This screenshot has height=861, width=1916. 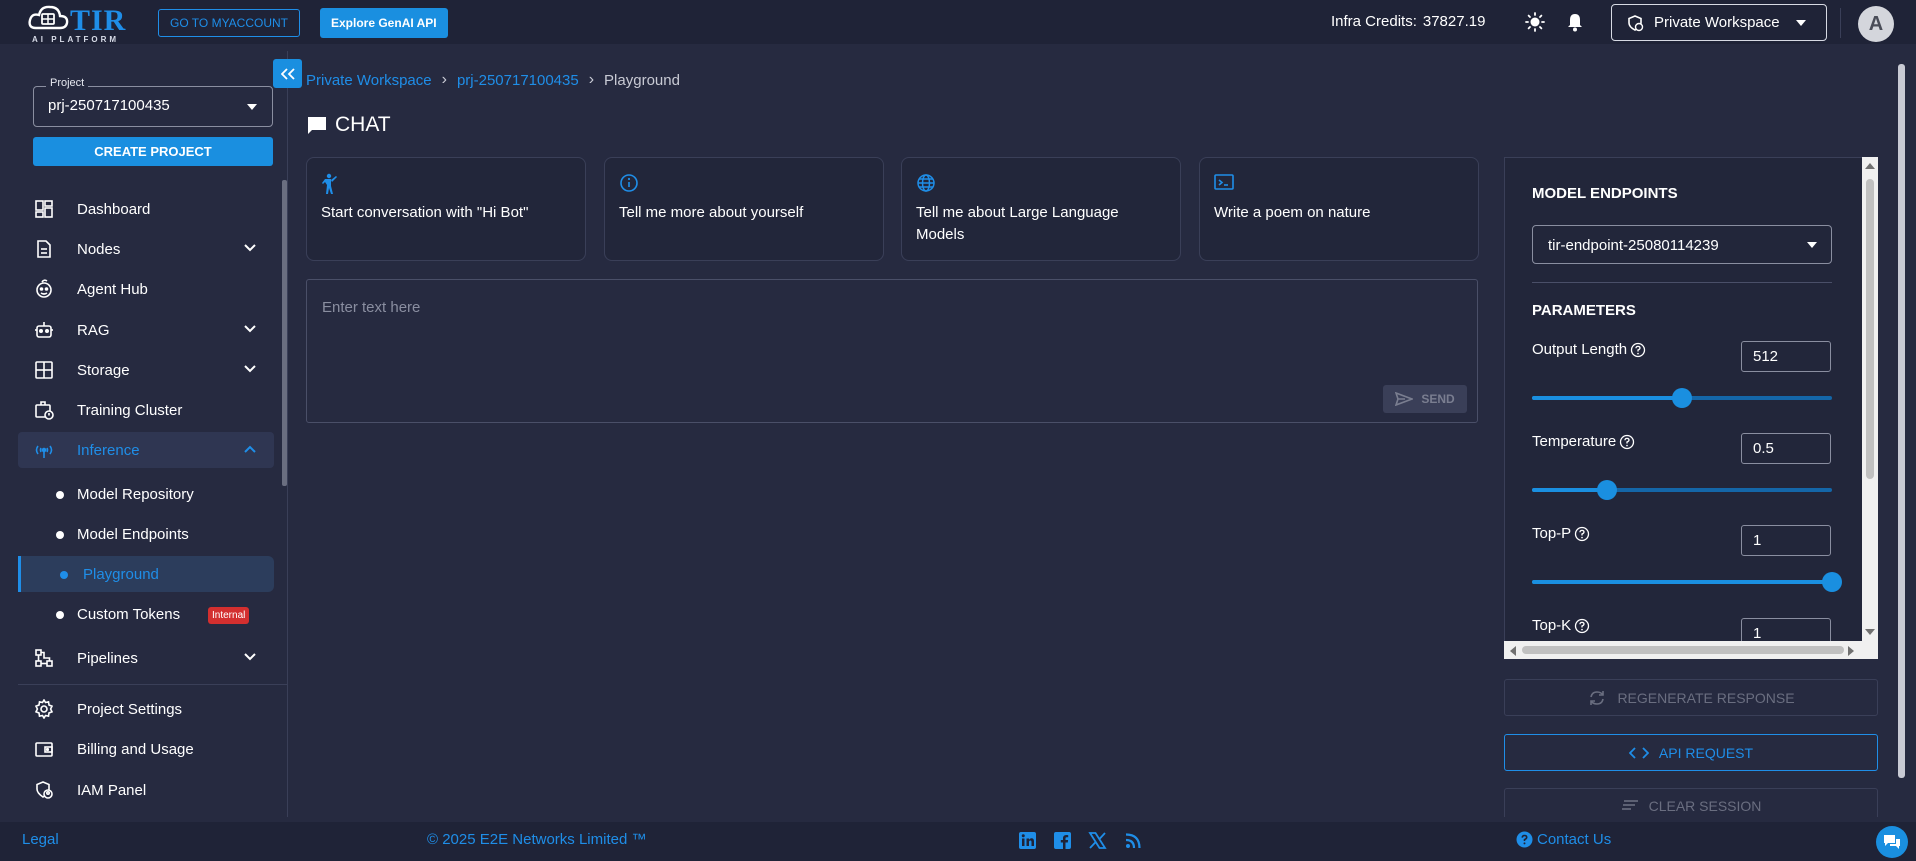 What do you see at coordinates (518, 80) in the screenshot?
I see `breadcrumb-project-link: prj-250717100435` at bounding box center [518, 80].